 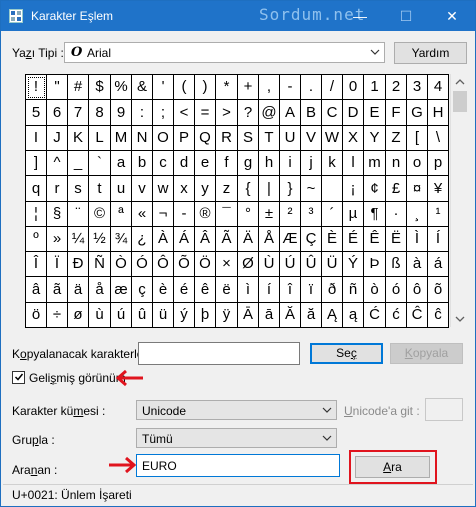 I want to click on char-cell: «, so click(x=142, y=214).